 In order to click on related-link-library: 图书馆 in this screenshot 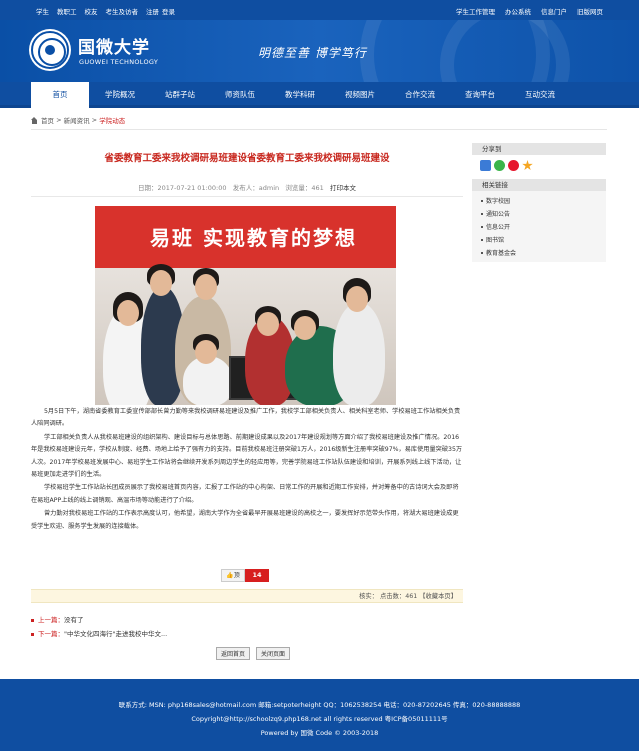, I will do `click(539, 240)`.